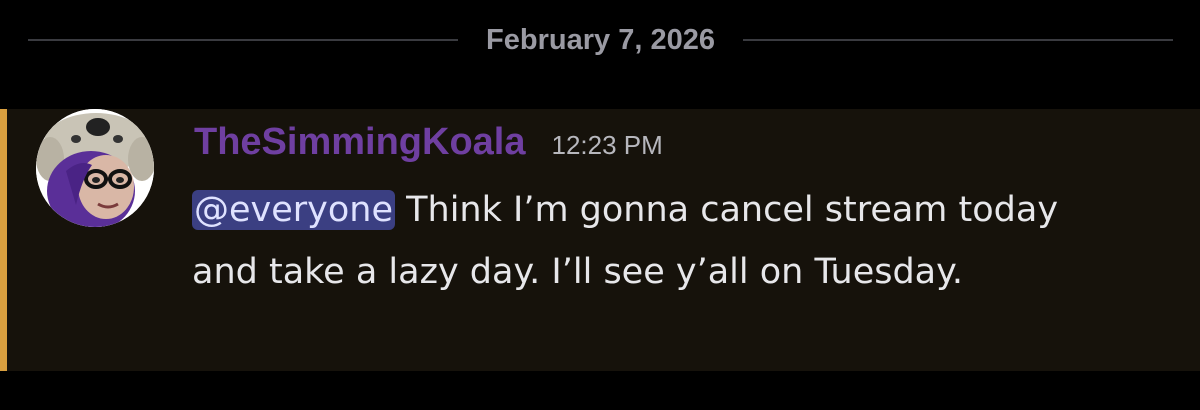  What do you see at coordinates (607, 145) in the screenshot?
I see `message-timestamp: 12:23 PM` at bounding box center [607, 145].